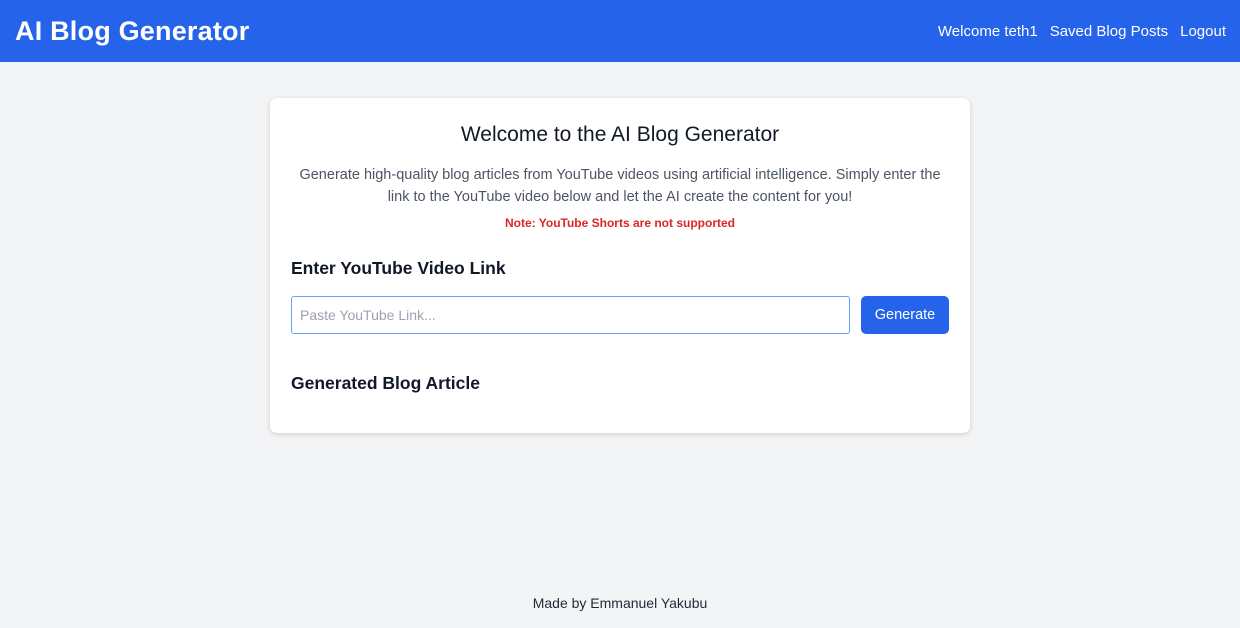 The width and height of the screenshot is (1240, 628). What do you see at coordinates (132, 31) in the screenshot?
I see `brand-title: AI Blog Generator` at bounding box center [132, 31].